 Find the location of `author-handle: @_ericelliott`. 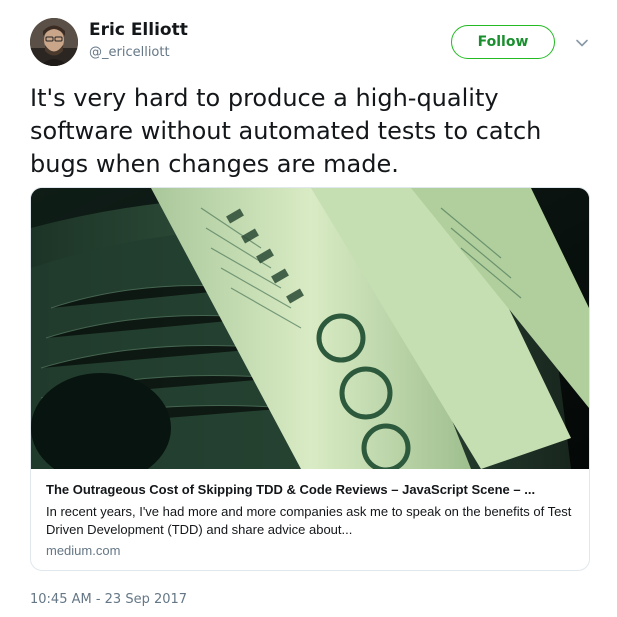

author-handle: @_ericelliott is located at coordinates (129, 52).